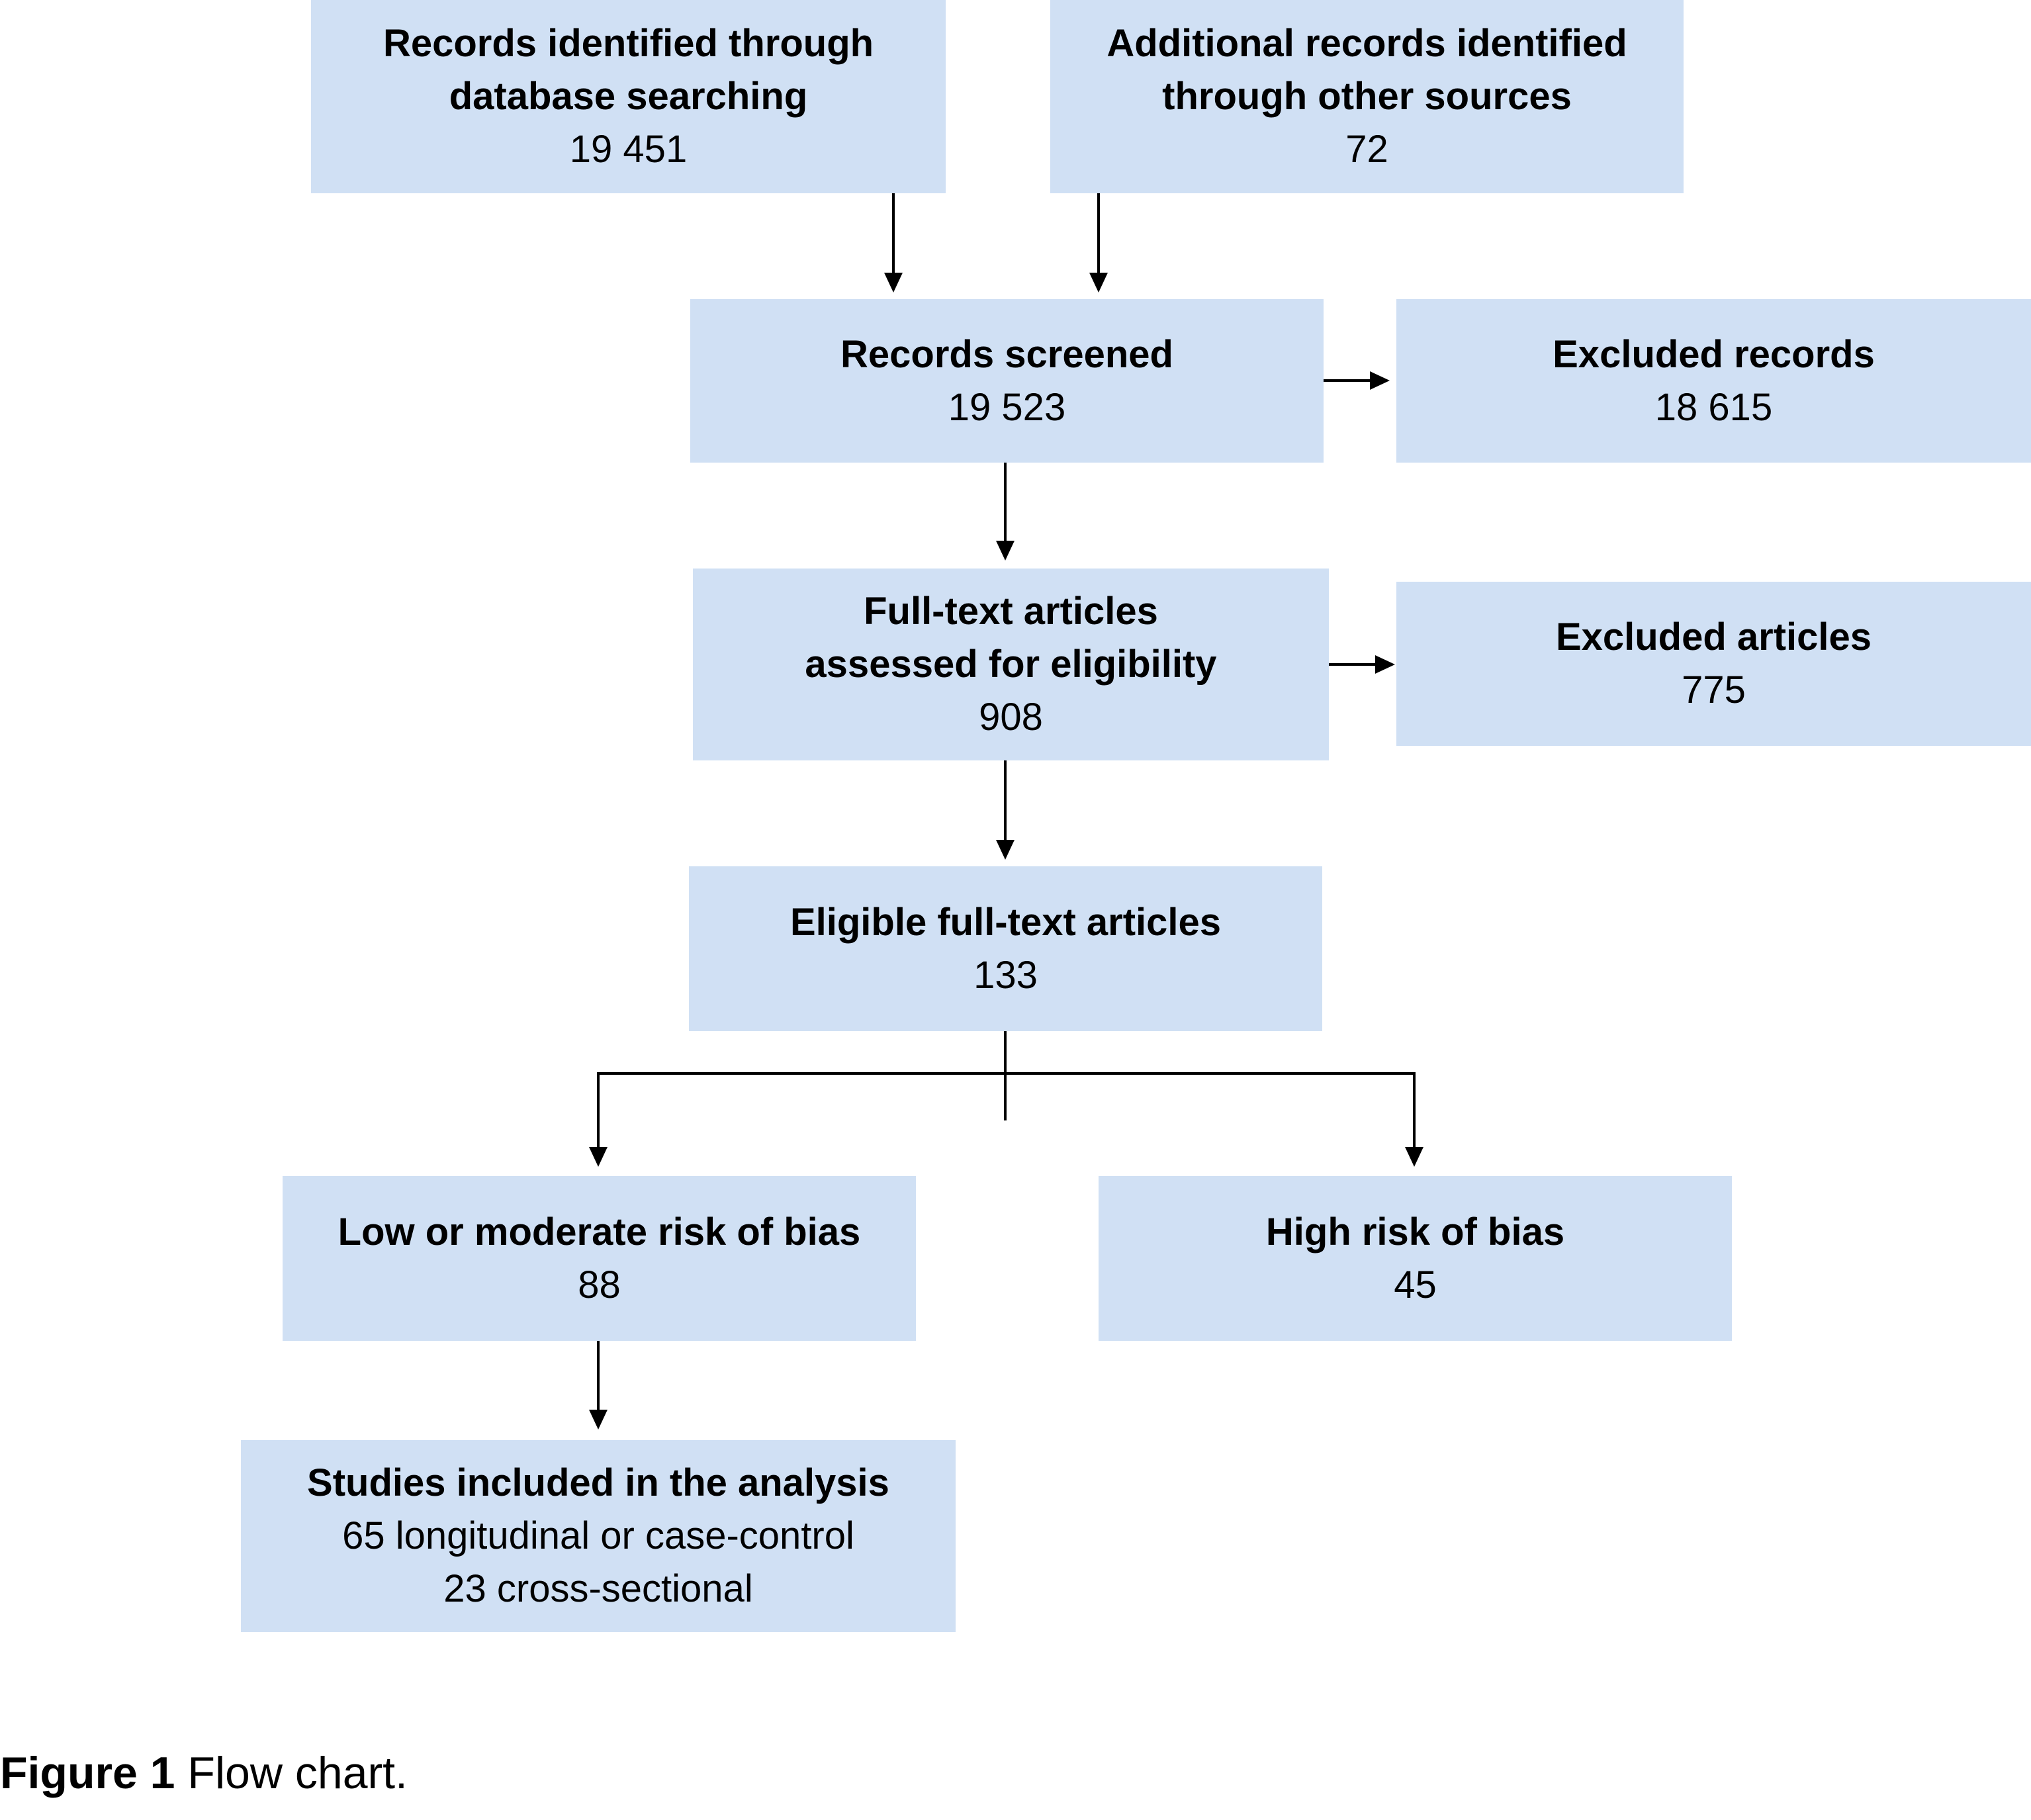 The height and width of the screenshot is (1820, 2031). I want to click on figure-caption: Figure 1 Flow chart., so click(204, 1773).